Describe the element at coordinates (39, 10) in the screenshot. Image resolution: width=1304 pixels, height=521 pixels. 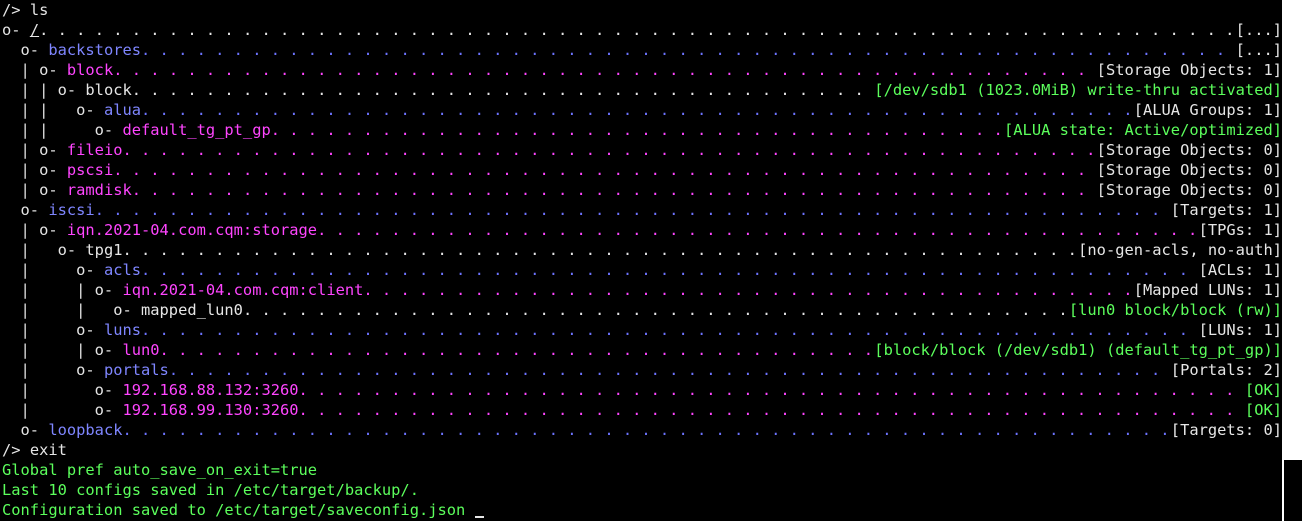
I see `command-ls: ls` at that location.